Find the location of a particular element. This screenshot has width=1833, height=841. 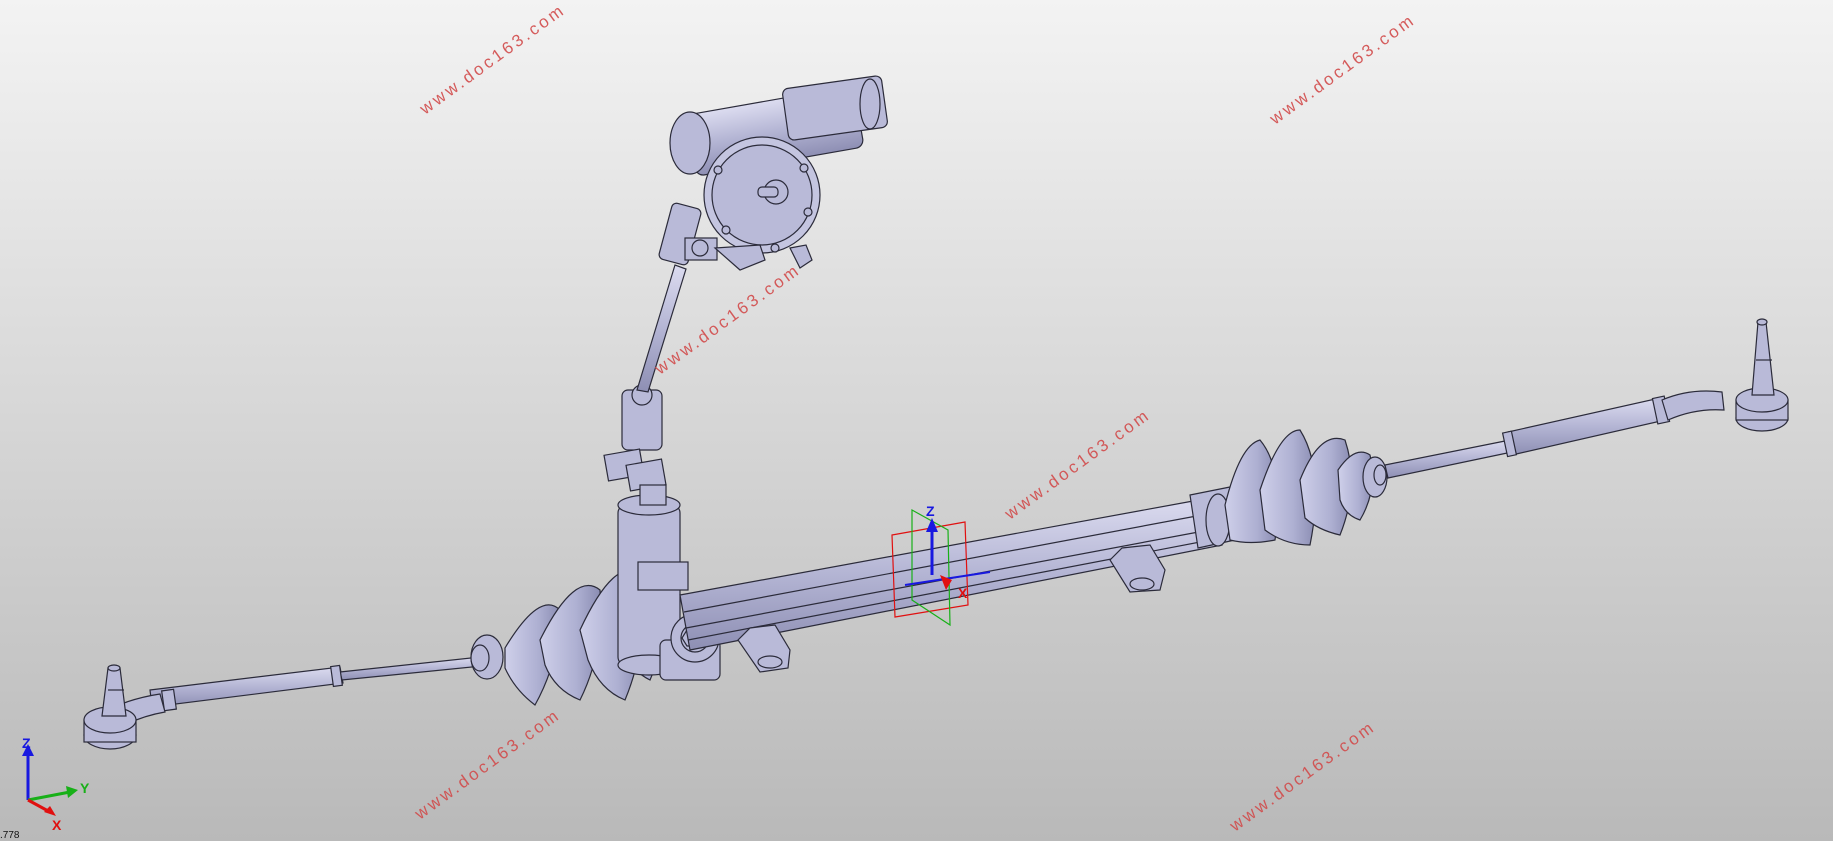

pinion-housing is located at coordinates (669, 587).